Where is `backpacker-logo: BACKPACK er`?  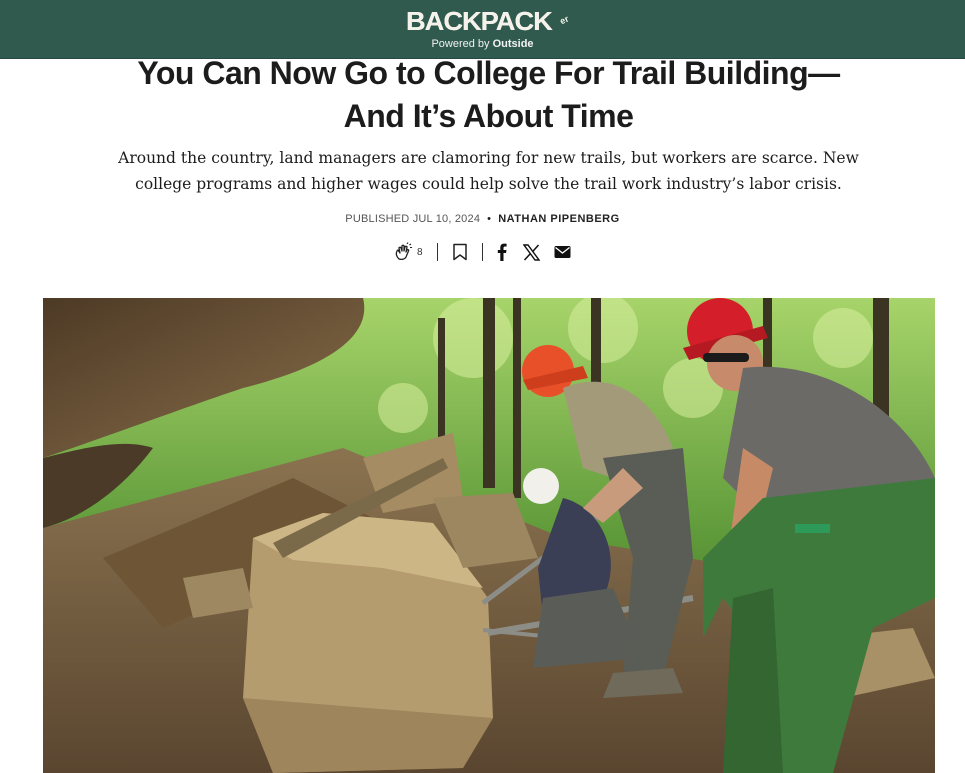
backpacker-logo: BACKPACK er is located at coordinates (491, 21).